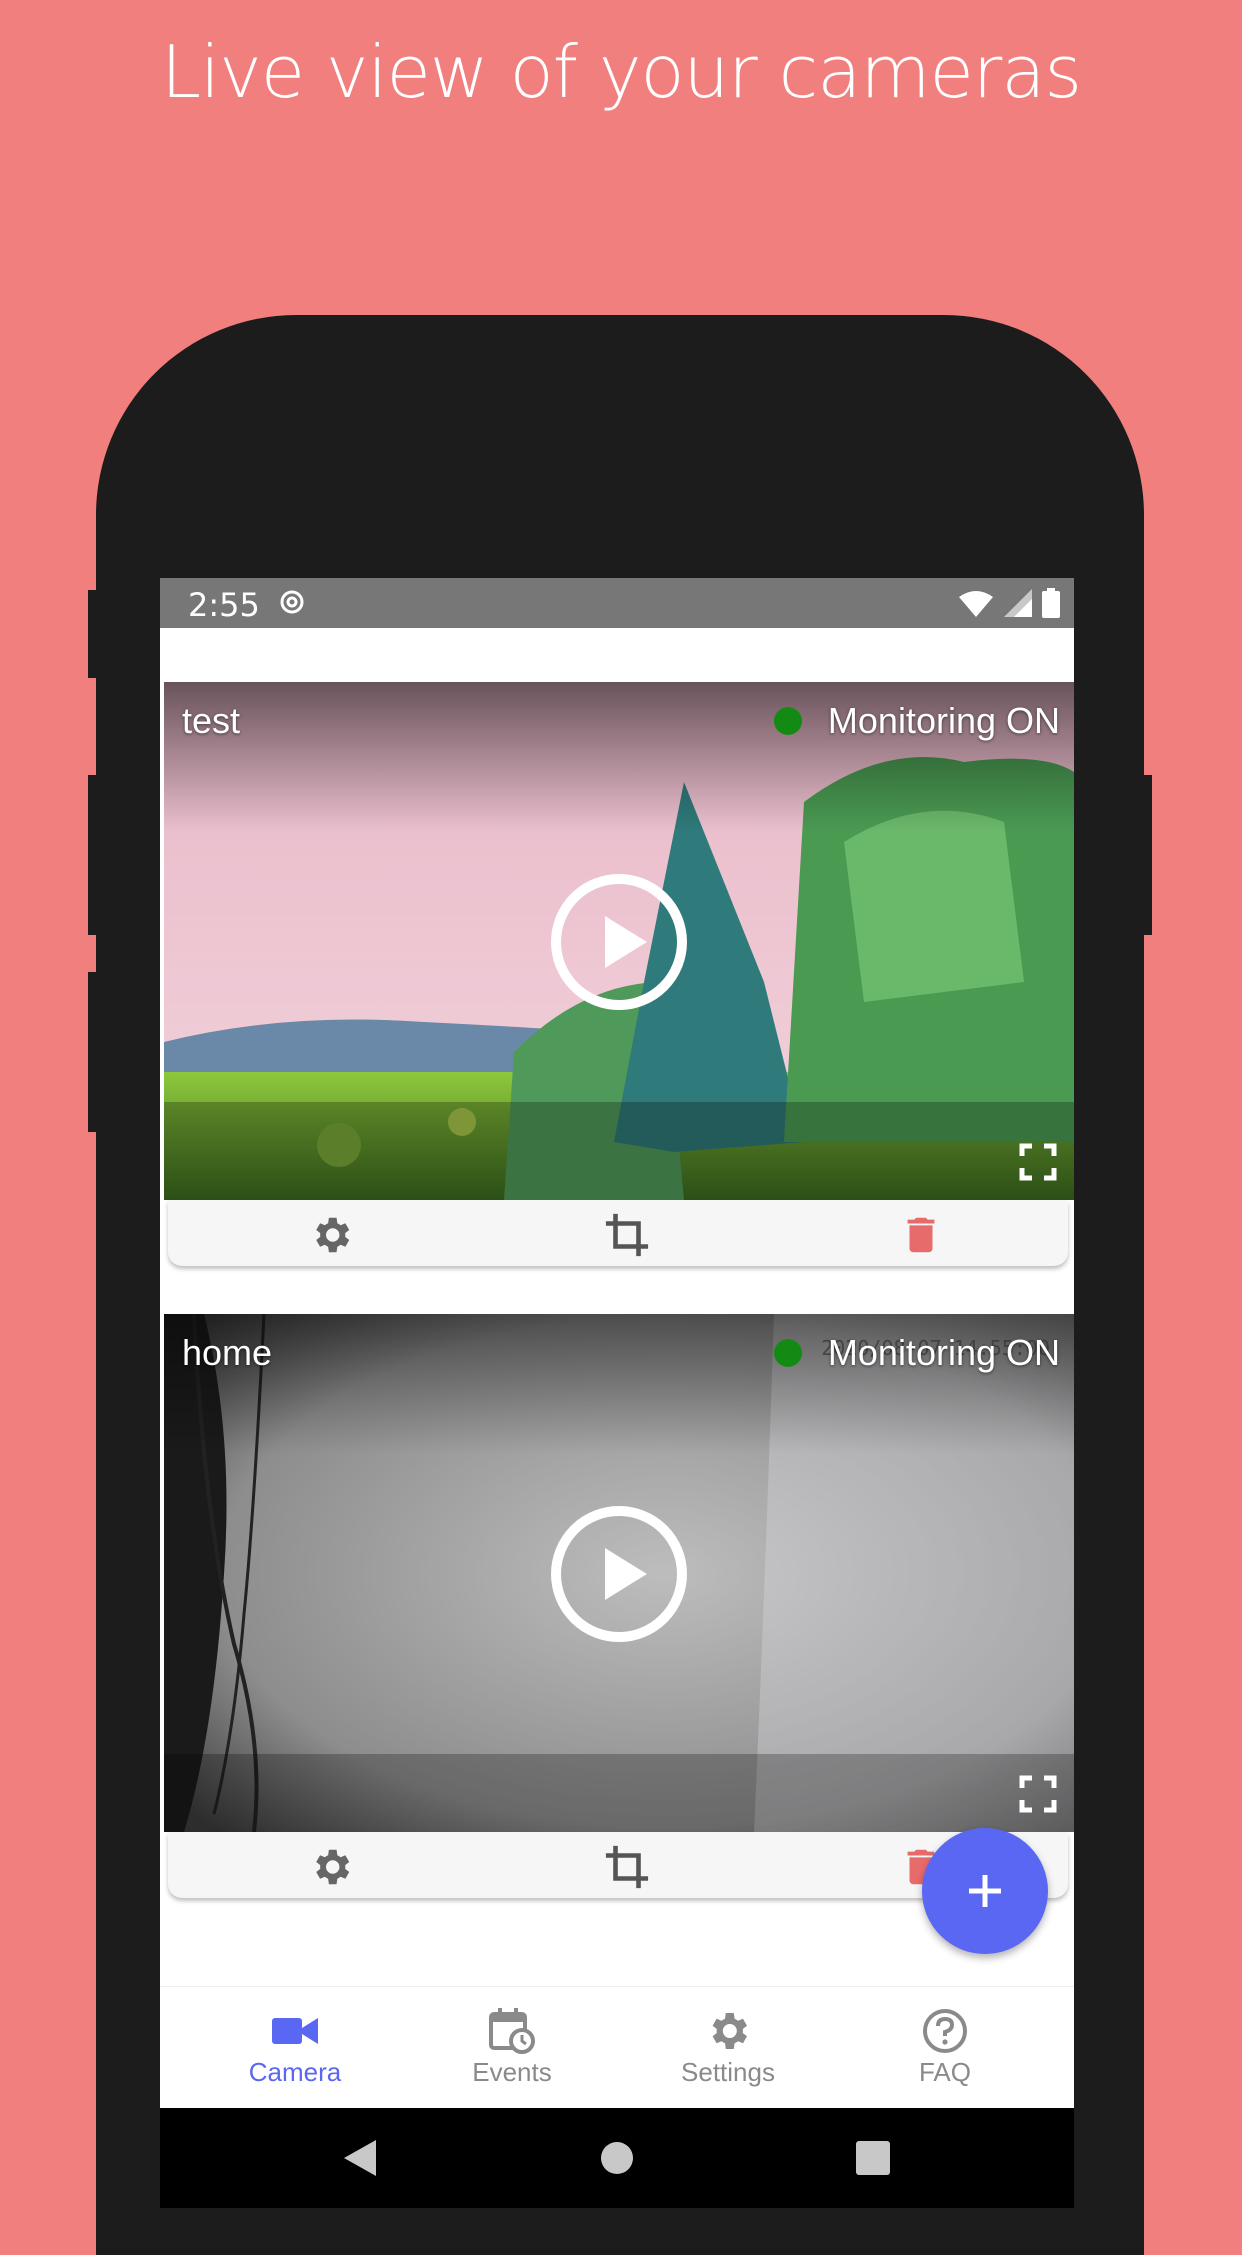  What do you see at coordinates (728, 2072) in the screenshot?
I see `nav-label: Settings` at bounding box center [728, 2072].